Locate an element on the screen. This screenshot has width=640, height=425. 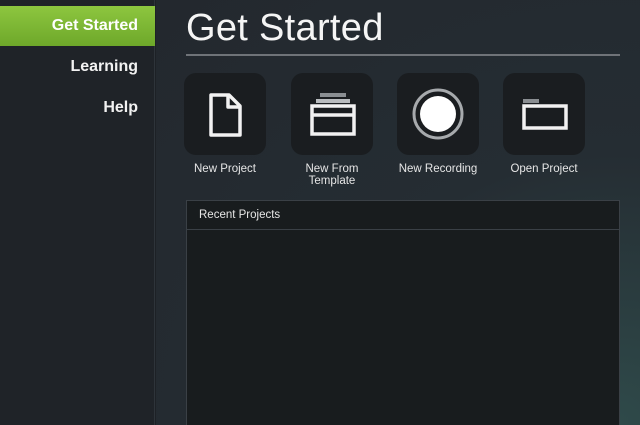
document-icon is located at coordinates (225, 115).